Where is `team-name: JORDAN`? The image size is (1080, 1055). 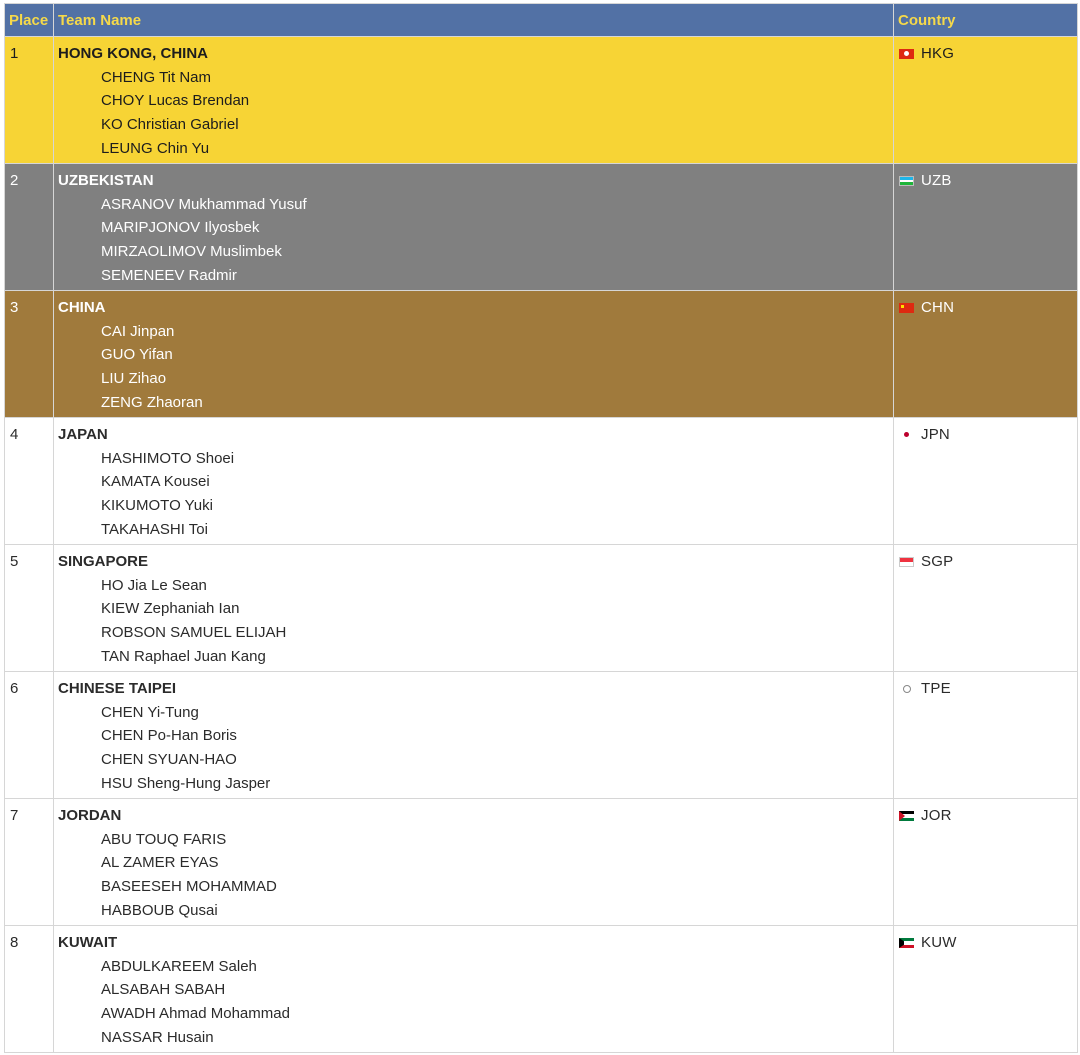
team-name: JORDAN is located at coordinates (475, 816).